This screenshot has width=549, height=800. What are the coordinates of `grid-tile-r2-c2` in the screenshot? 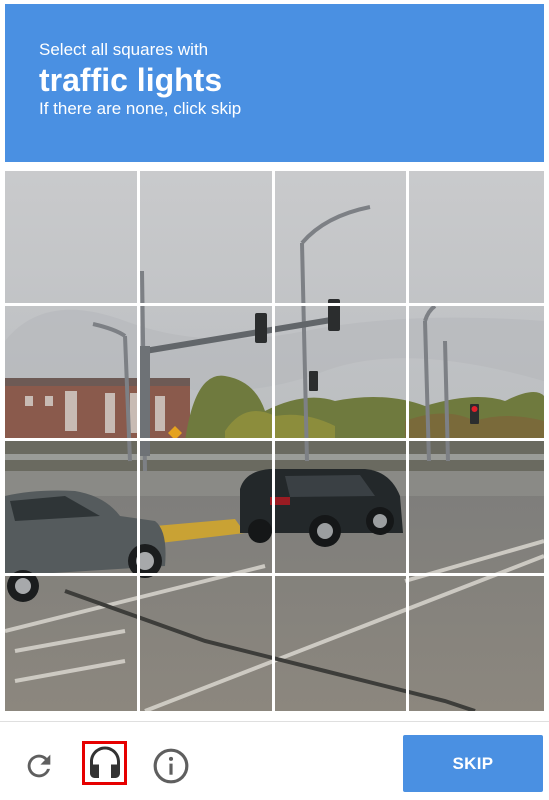 It's located at (207, 373).